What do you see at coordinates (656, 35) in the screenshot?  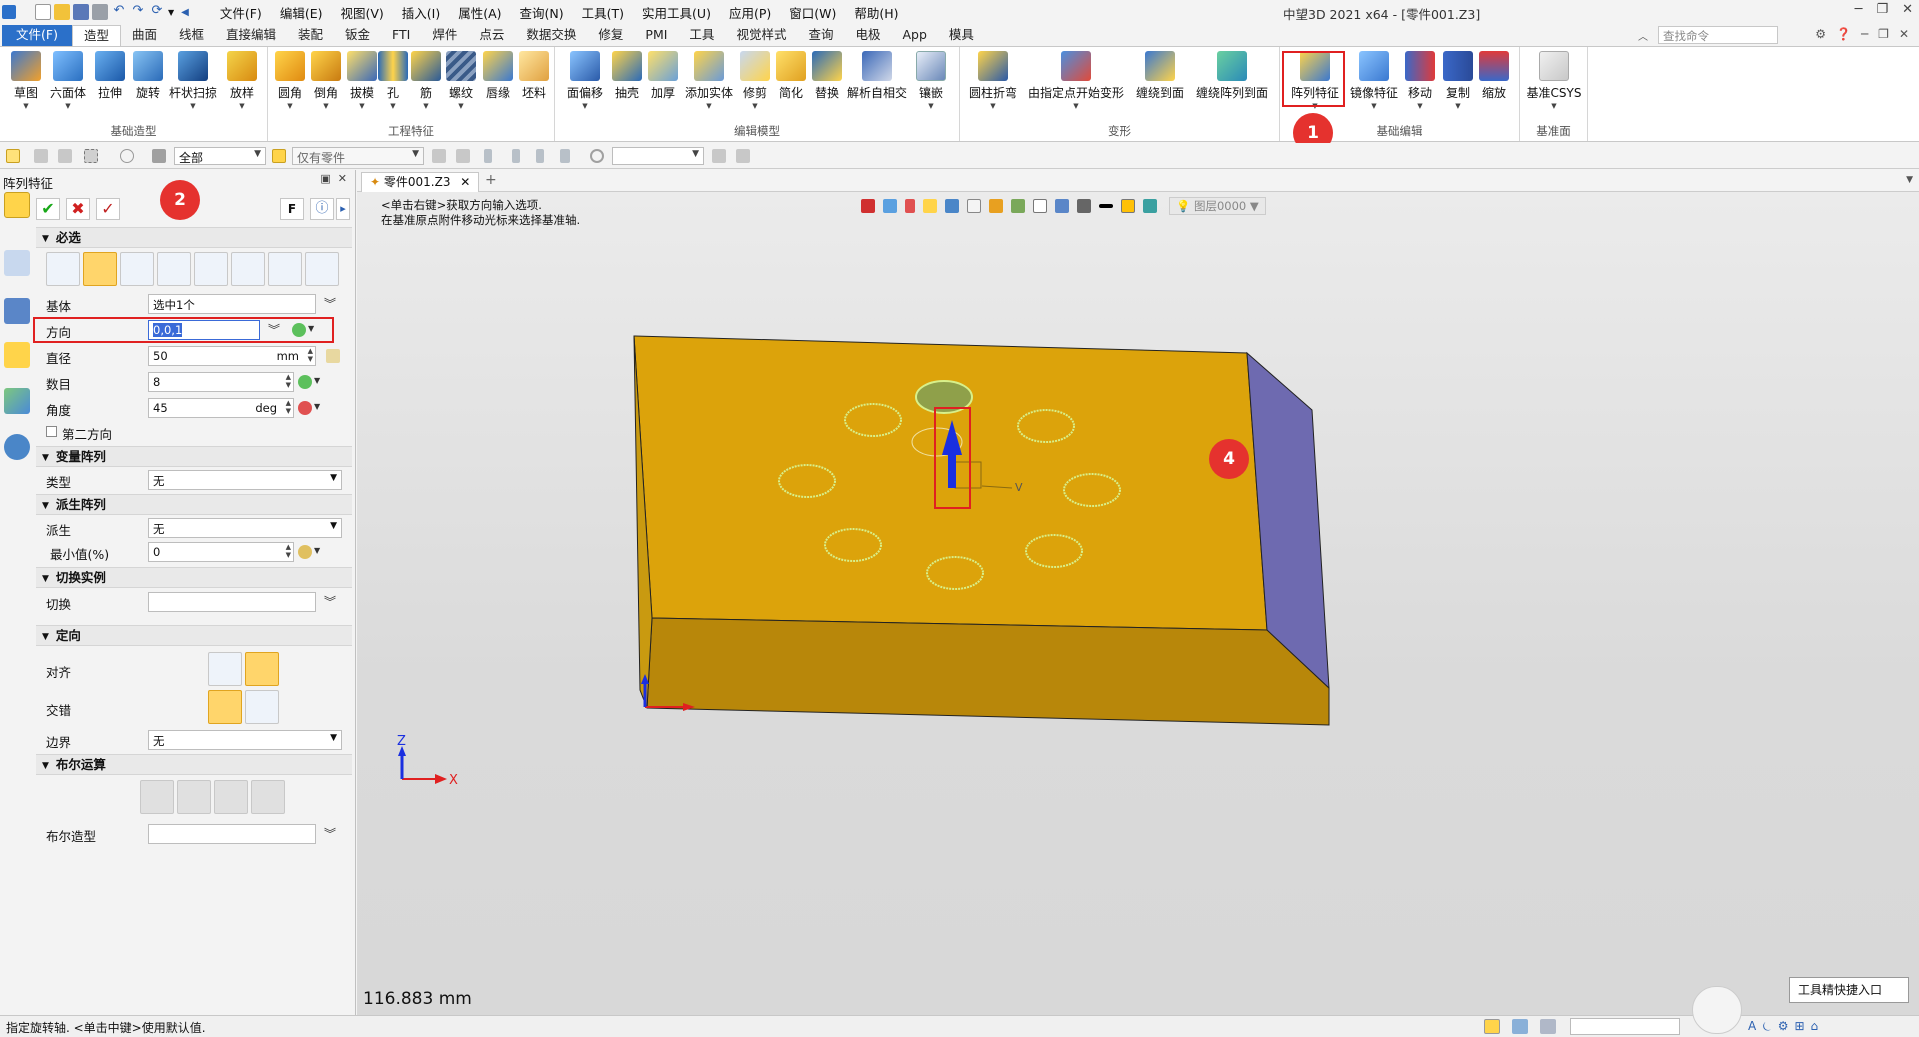 I see `tab-pmi: PMI` at bounding box center [656, 35].